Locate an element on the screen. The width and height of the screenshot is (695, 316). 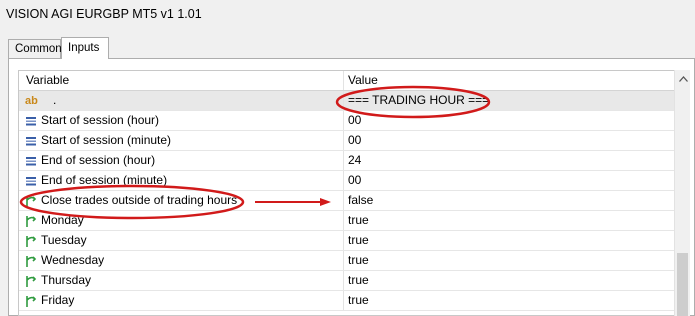
table-row: End of session (minute) 00 is located at coordinates (346, 181).